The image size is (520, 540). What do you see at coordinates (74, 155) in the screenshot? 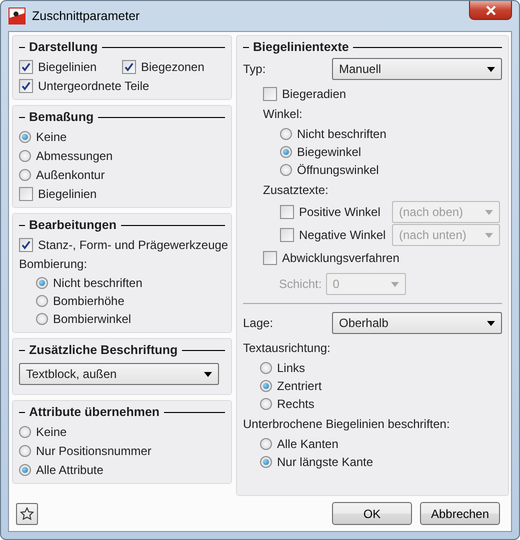
I see `radio-label: Abmessungen` at bounding box center [74, 155].